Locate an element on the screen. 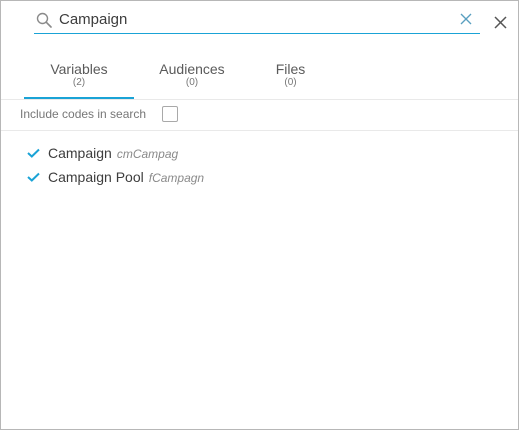 This screenshot has width=519, height=430. results-list: Campaign cmCampag Campaign Pool fCampagn is located at coordinates (259, 165).